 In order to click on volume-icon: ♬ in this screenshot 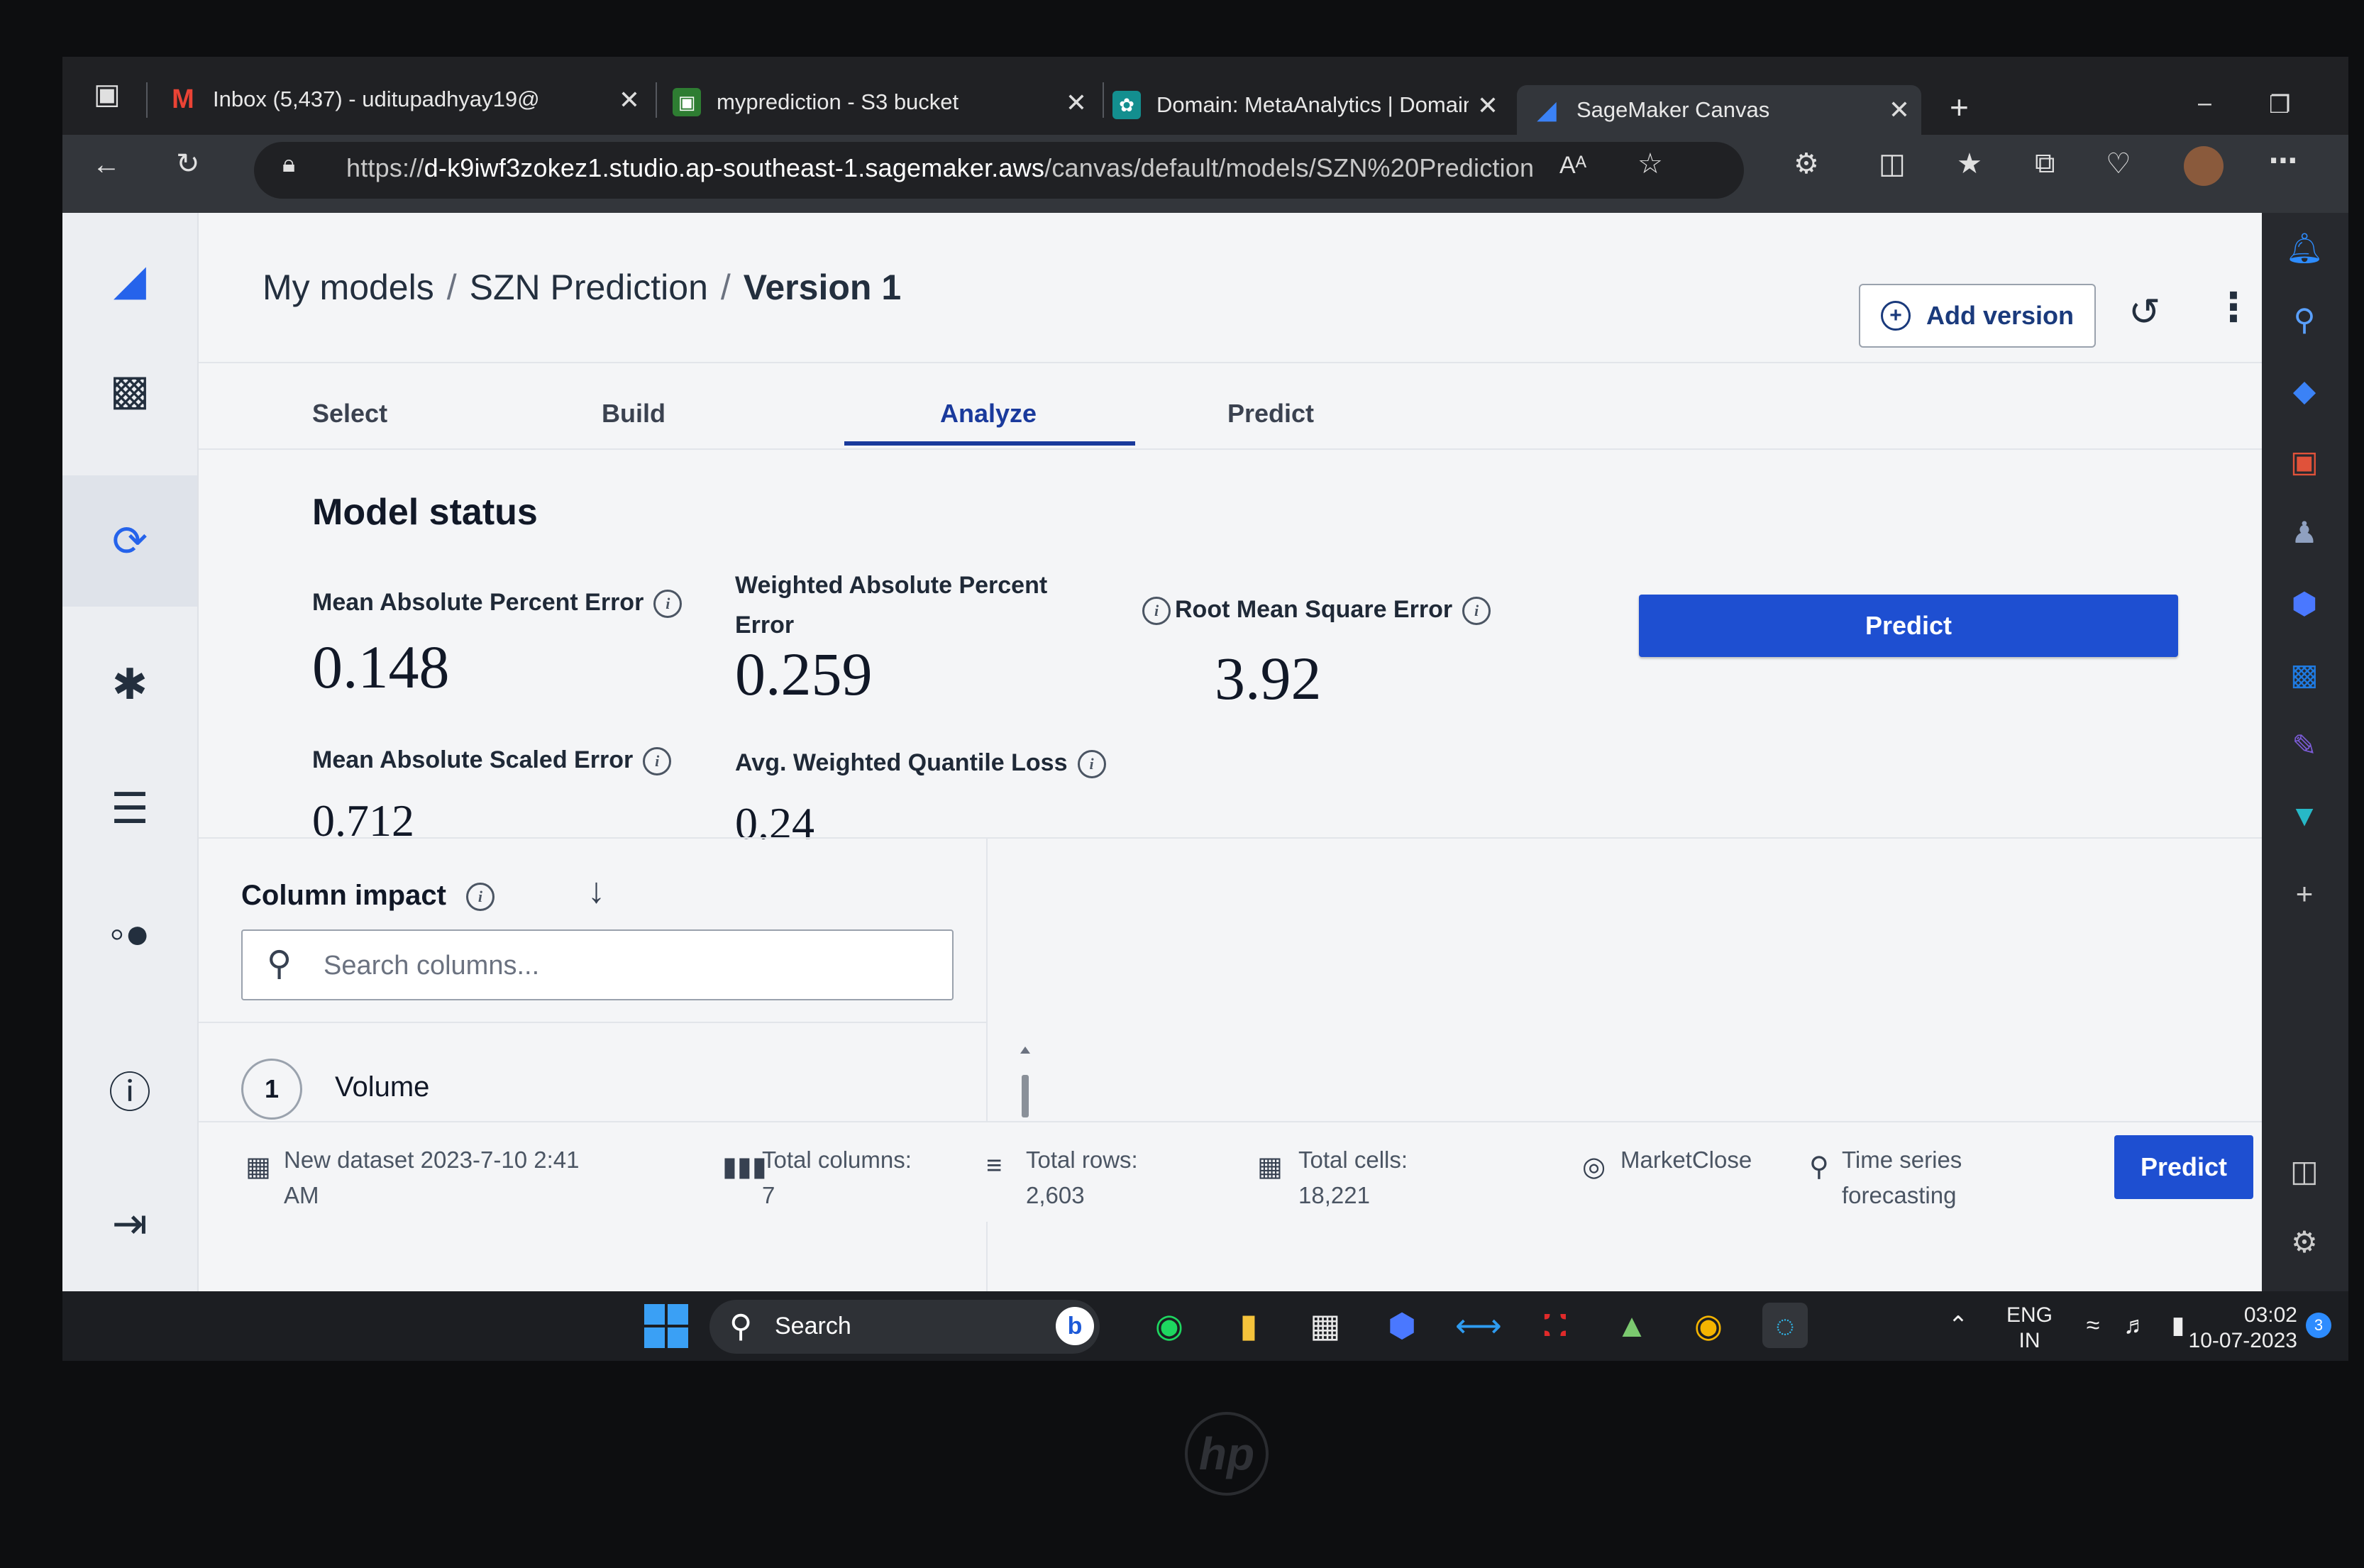, I will do `click(2135, 1325)`.